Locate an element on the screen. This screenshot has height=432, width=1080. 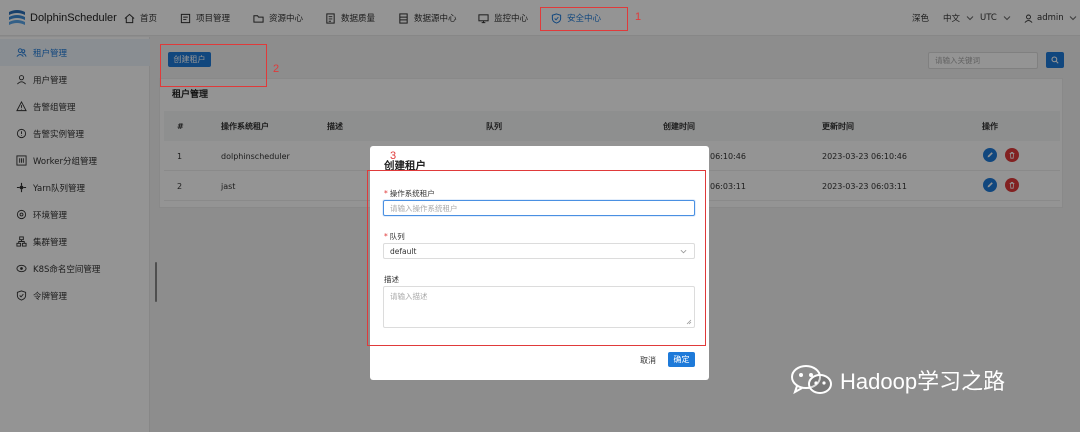
watermark: Hadoop学习之路 is located at coordinates (897, 380).